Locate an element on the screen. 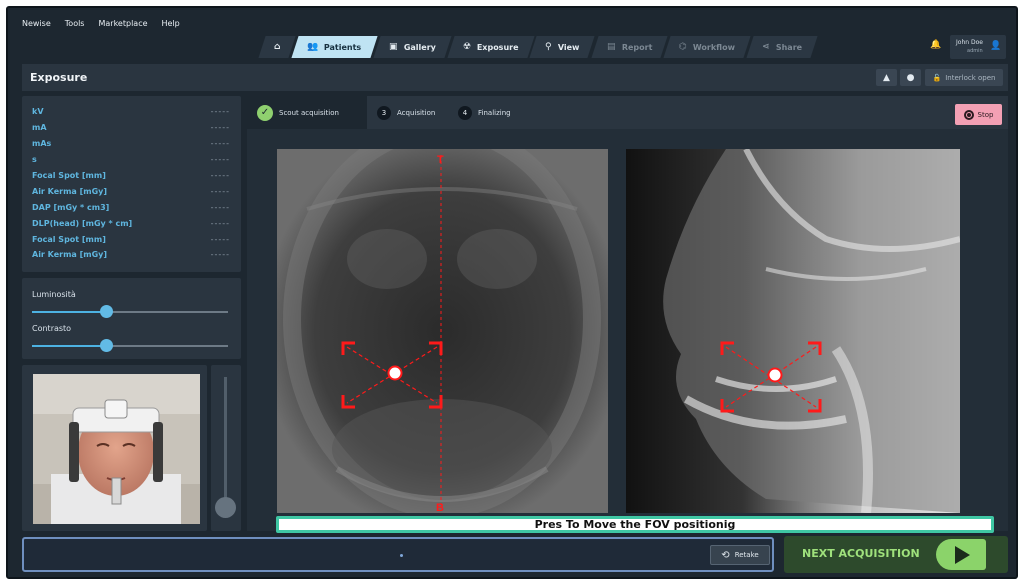 Image resolution: width=1024 pixels, height=585 pixels. step-finalizing: 4 Finalizing is located at coordinates (484, 112).